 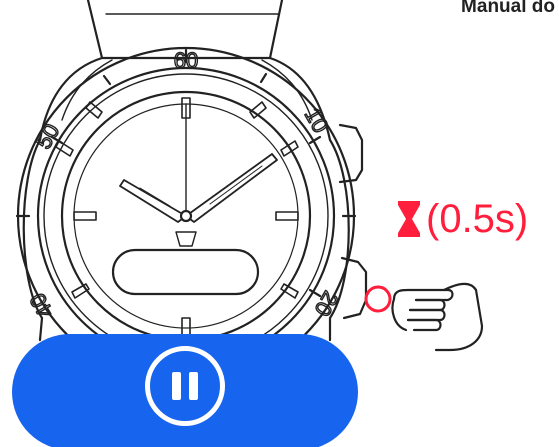 What do you see at coordinates (409, 219) in the screenshot?
I see `hourglass-icon` at bounding box center [409, 219].